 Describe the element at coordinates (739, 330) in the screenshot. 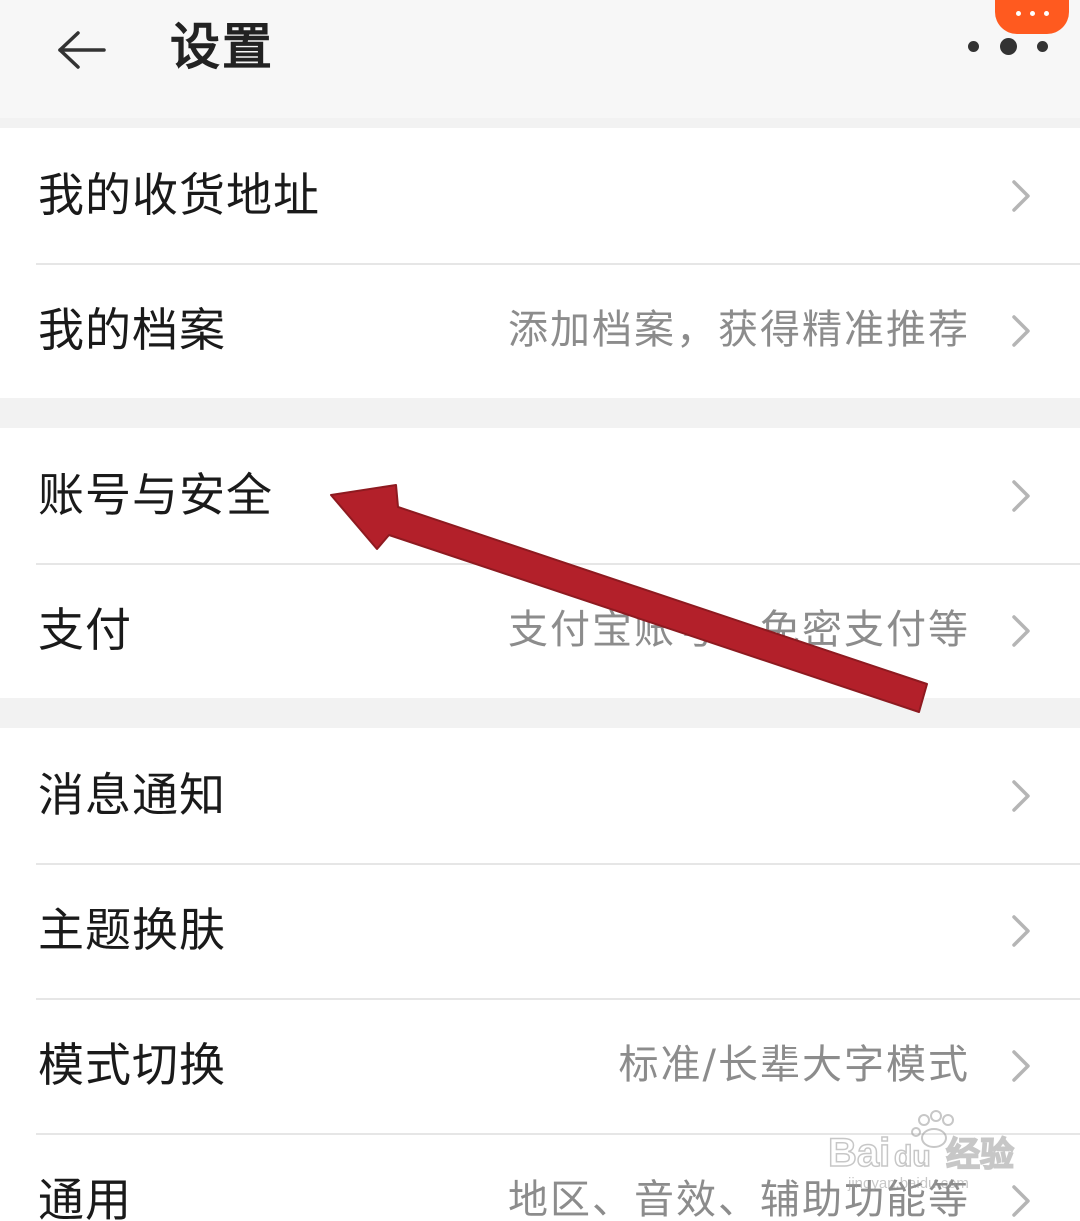

I see `menu-item-hint: 添加档案，获得精准推荐` at that location.